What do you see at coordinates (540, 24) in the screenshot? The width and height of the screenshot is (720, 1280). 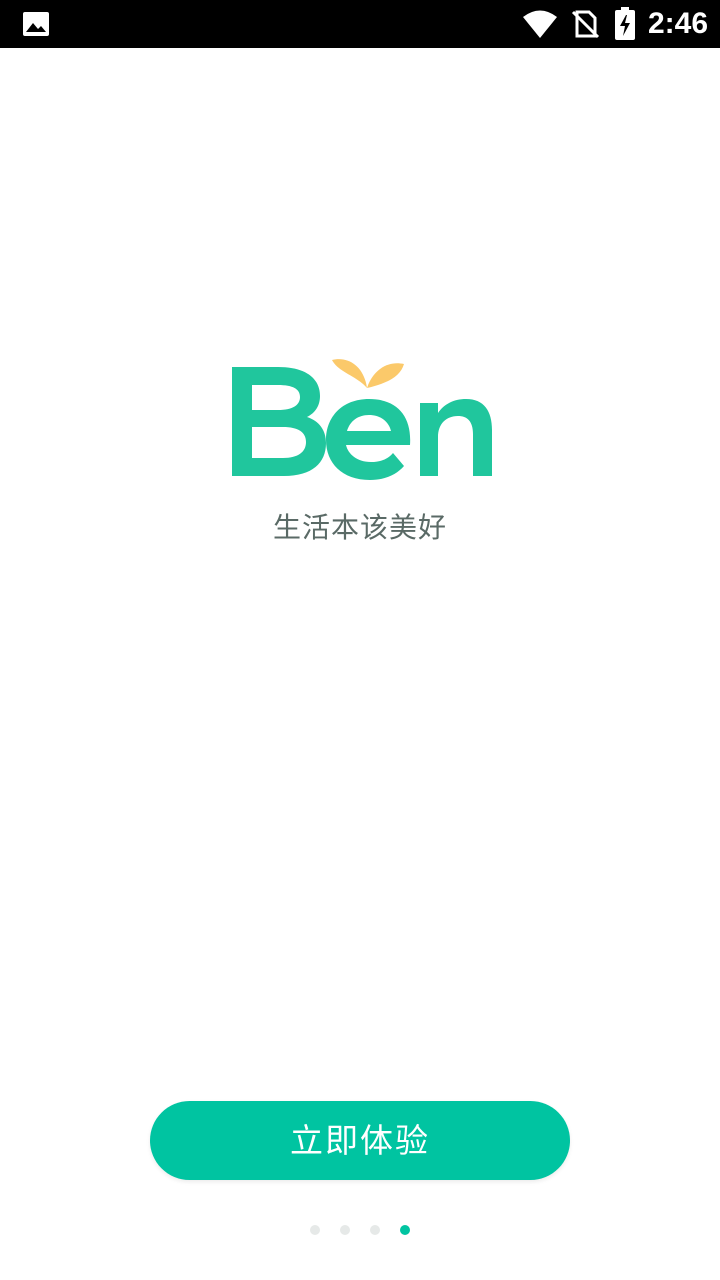 I see `wifi-icon` at bounding box center [540, 24].